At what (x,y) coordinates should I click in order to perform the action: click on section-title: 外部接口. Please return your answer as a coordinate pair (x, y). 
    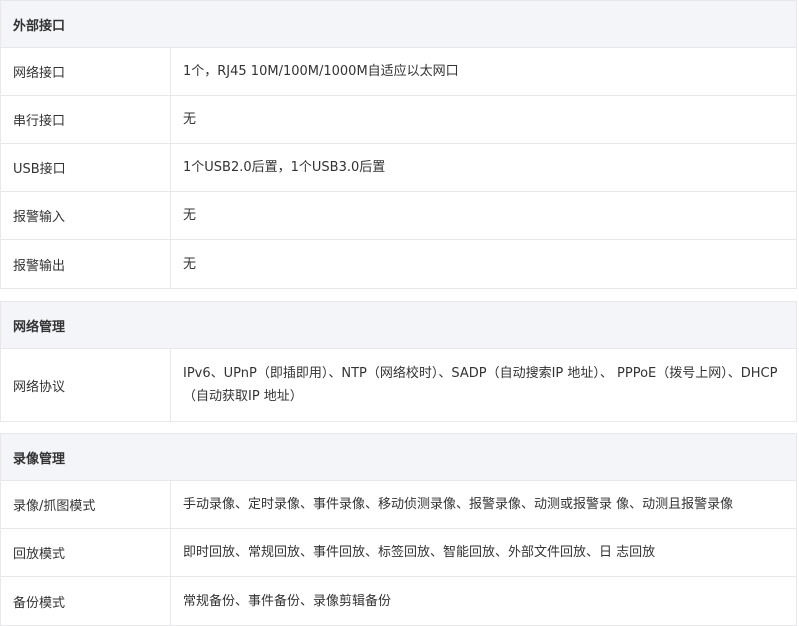
    Looking at the image, I should click on (398, 24).